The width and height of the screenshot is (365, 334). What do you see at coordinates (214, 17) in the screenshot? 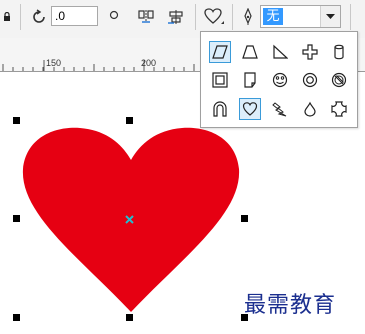
I see `heart-shape-icon` at bounding box center [214, 17].